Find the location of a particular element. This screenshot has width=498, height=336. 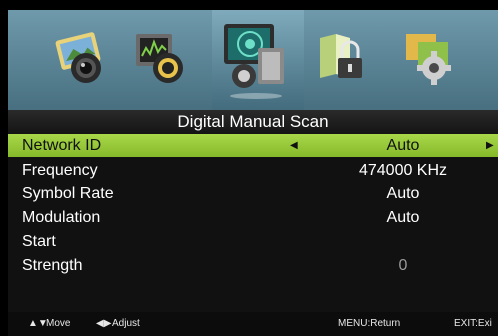

start-label: Start is located at coordinates (39, 241).